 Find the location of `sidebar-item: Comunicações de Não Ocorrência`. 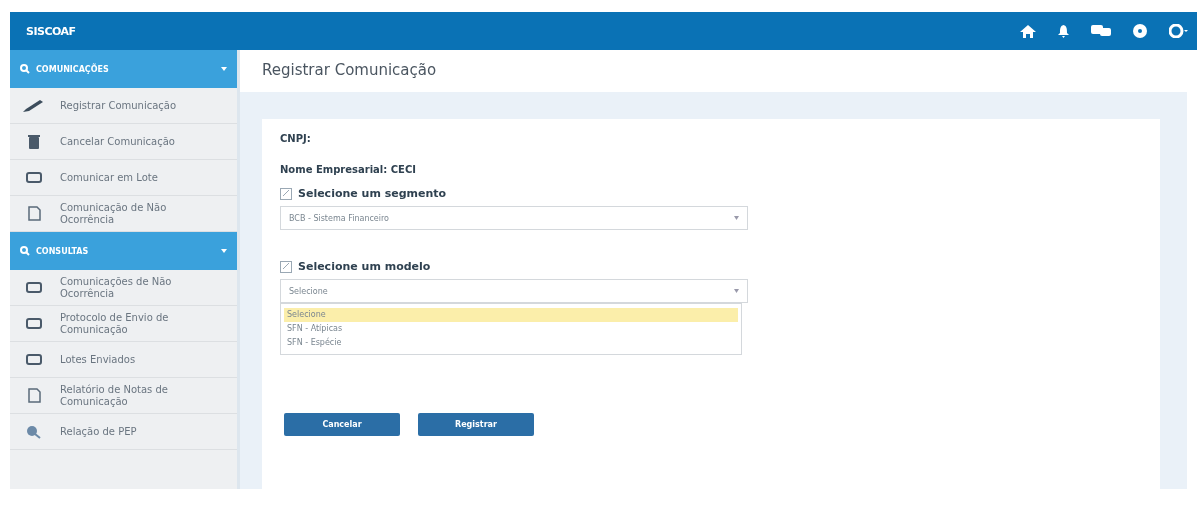

sidebar-item: Comunicações de Não Ocorrência is located at coordinates (123, 288).